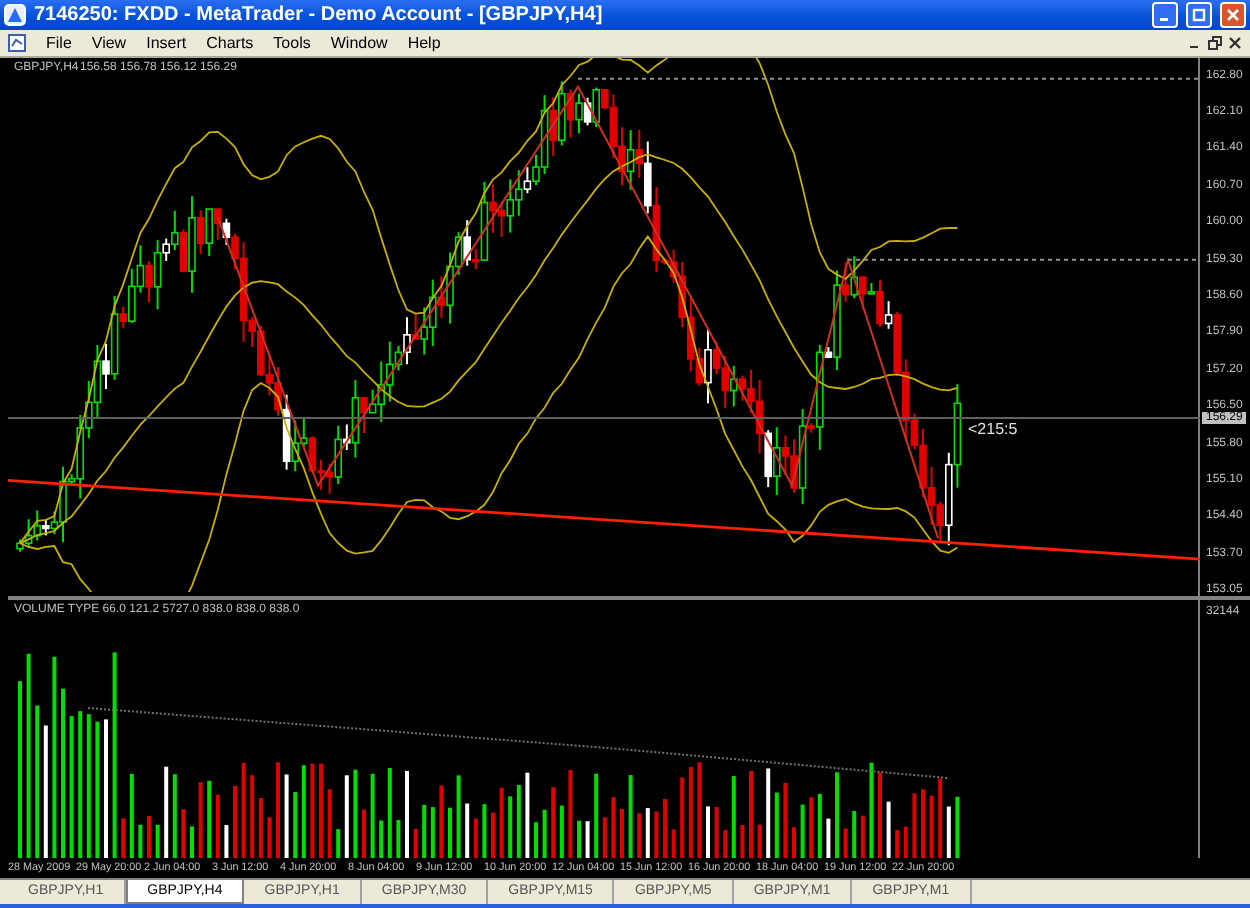 The height and width of the screenshot is (908, 1250). Describe the element at coordinates (109, 42) in the screenshot. I see `menu-item: View` at that location.